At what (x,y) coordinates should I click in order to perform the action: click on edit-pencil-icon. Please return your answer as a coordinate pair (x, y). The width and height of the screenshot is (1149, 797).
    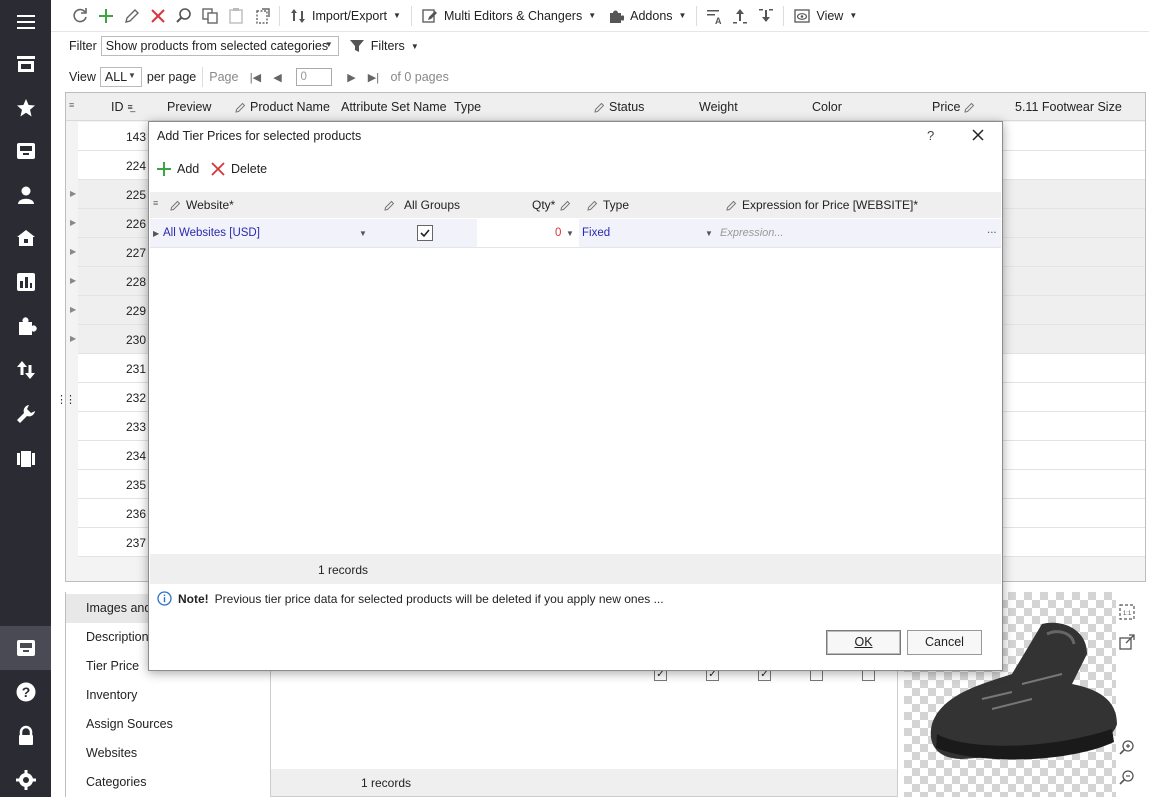
    Looking at the image, I should click on (132, 16).